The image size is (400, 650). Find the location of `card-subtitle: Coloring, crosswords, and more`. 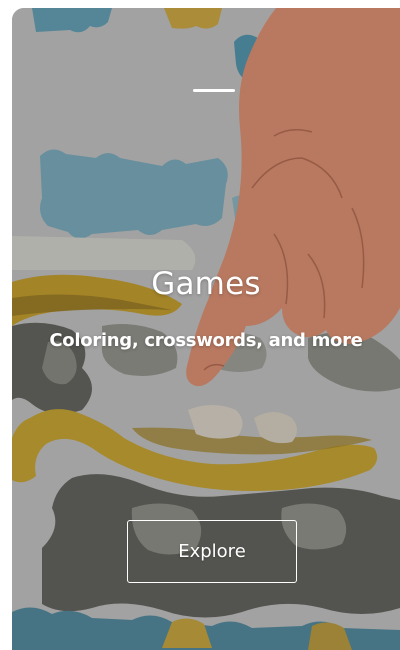

card-subtitle: Coloring, crosswords, and more is located at coordinates (206, 340).